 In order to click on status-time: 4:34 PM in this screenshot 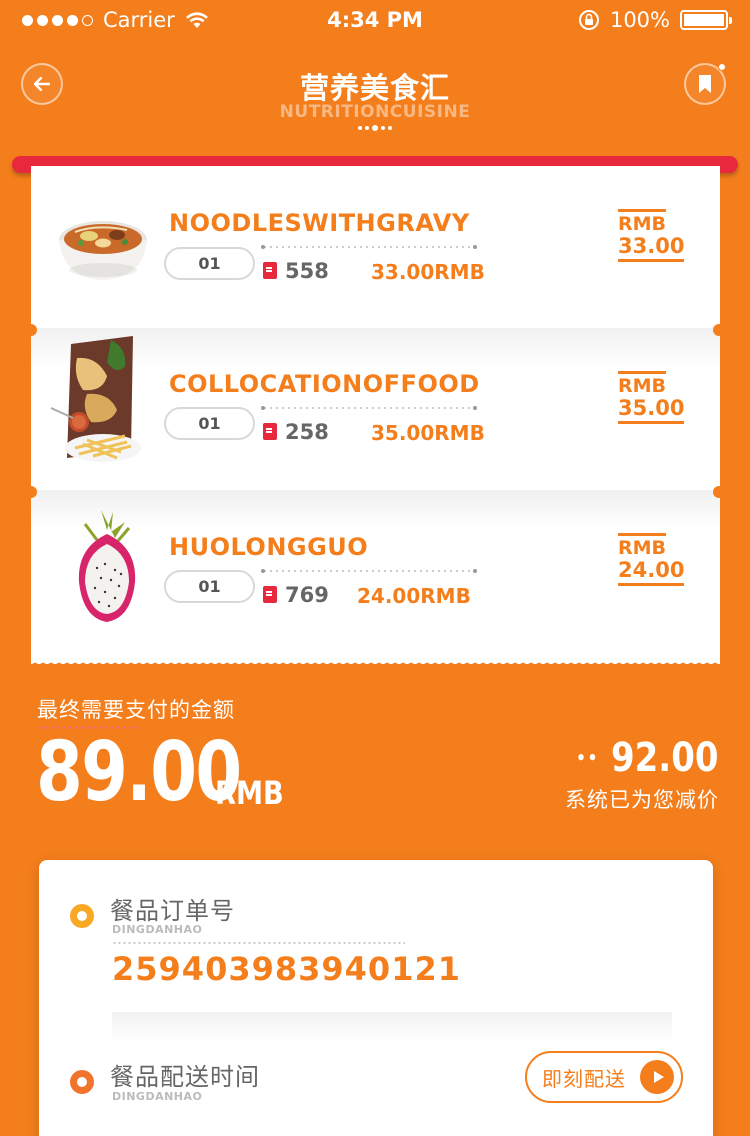, I will do `click(375, 20)`.